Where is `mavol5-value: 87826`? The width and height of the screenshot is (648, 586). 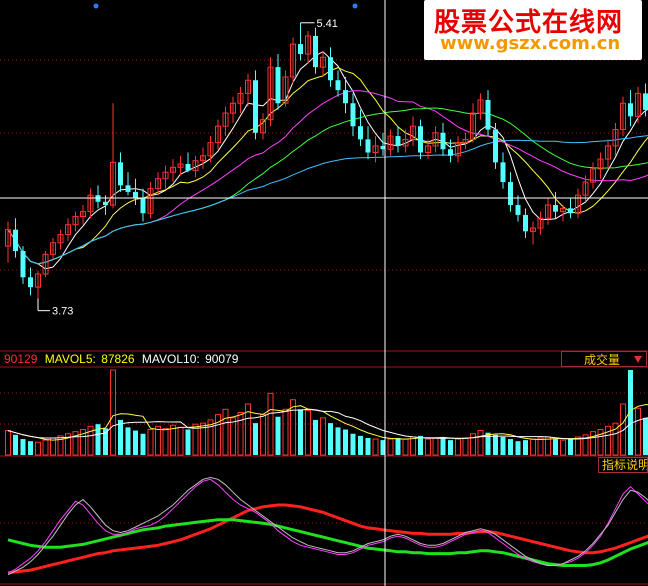
mavol5-value: 87826 is located at coordinates (118, 359).